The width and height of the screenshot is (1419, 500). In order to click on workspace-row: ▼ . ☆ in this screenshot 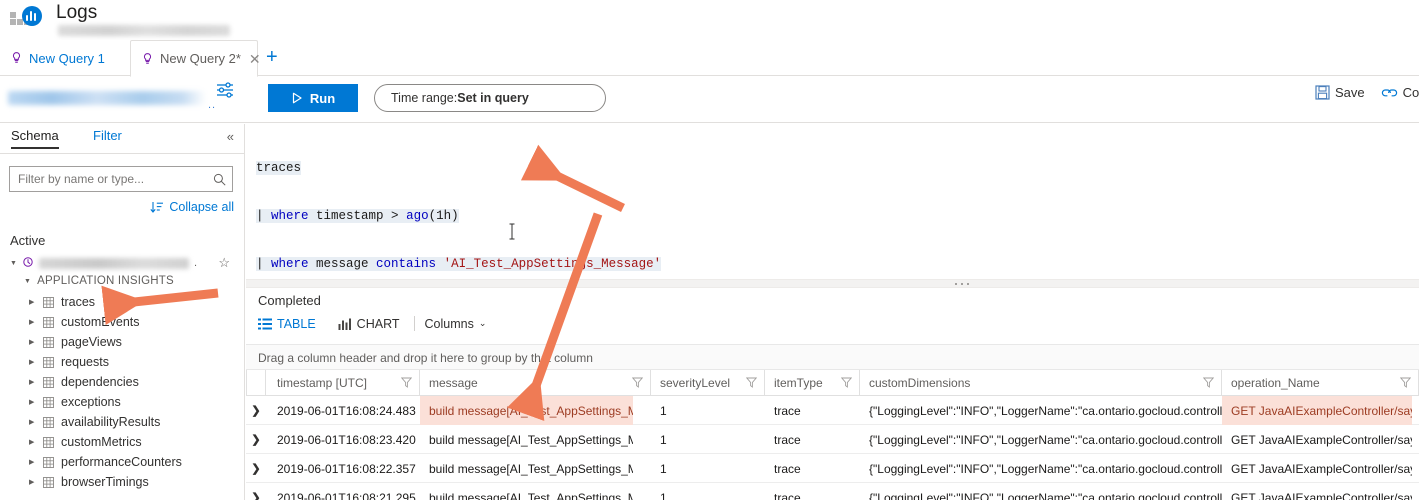, I will do `click(124, 263)`.